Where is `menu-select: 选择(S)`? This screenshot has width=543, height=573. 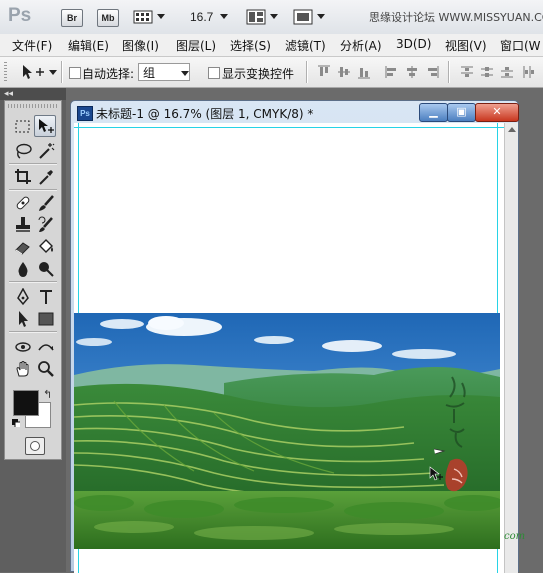
menu-select: 选择(S) is located at coordinates (250, 45).